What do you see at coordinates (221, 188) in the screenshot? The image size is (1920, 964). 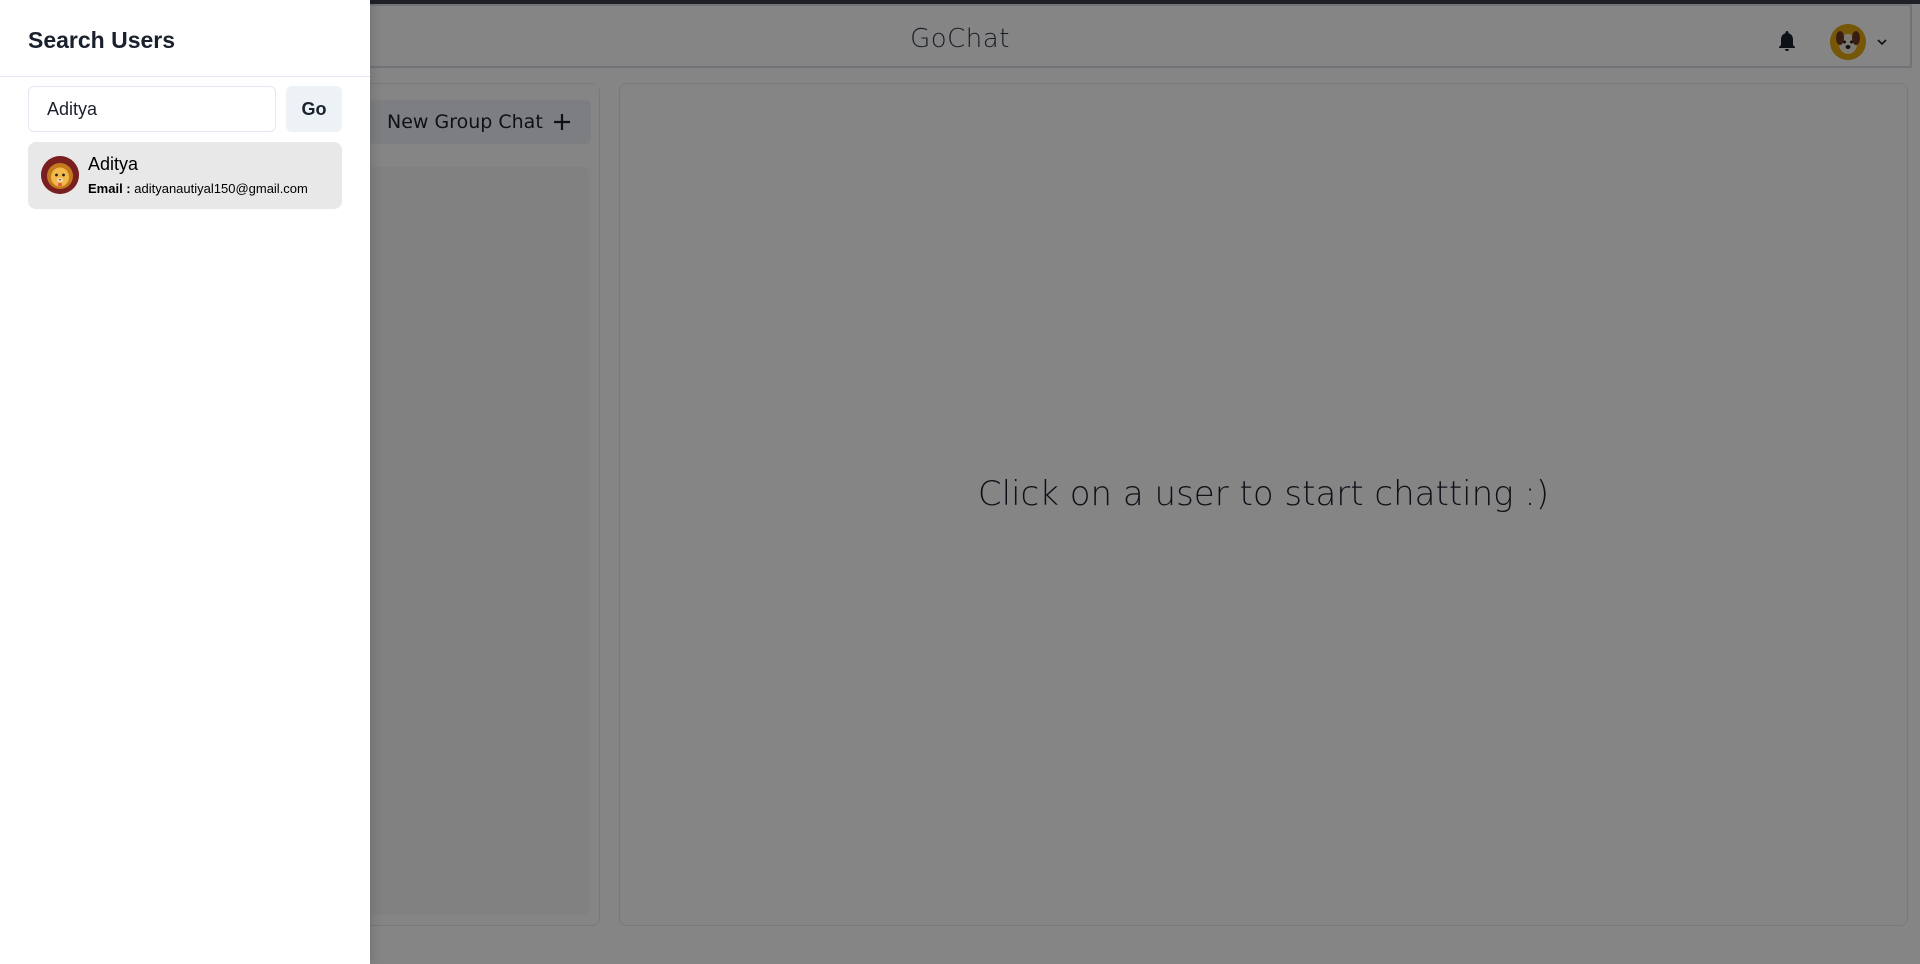 I see `result-email: adityanautiyal150@gmail.com` at bounding box center [221, 188].